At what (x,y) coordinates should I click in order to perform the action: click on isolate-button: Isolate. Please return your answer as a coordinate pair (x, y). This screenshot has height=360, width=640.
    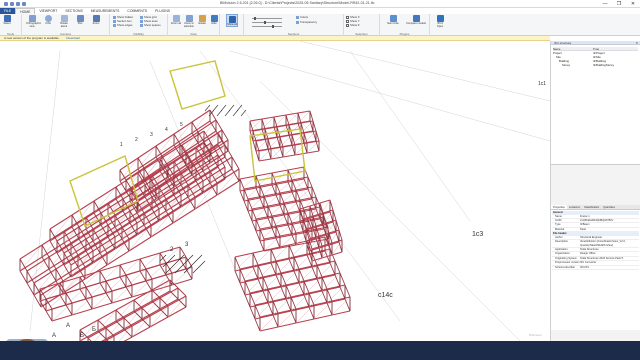
    Looking at the image, I should click on (202, 19).